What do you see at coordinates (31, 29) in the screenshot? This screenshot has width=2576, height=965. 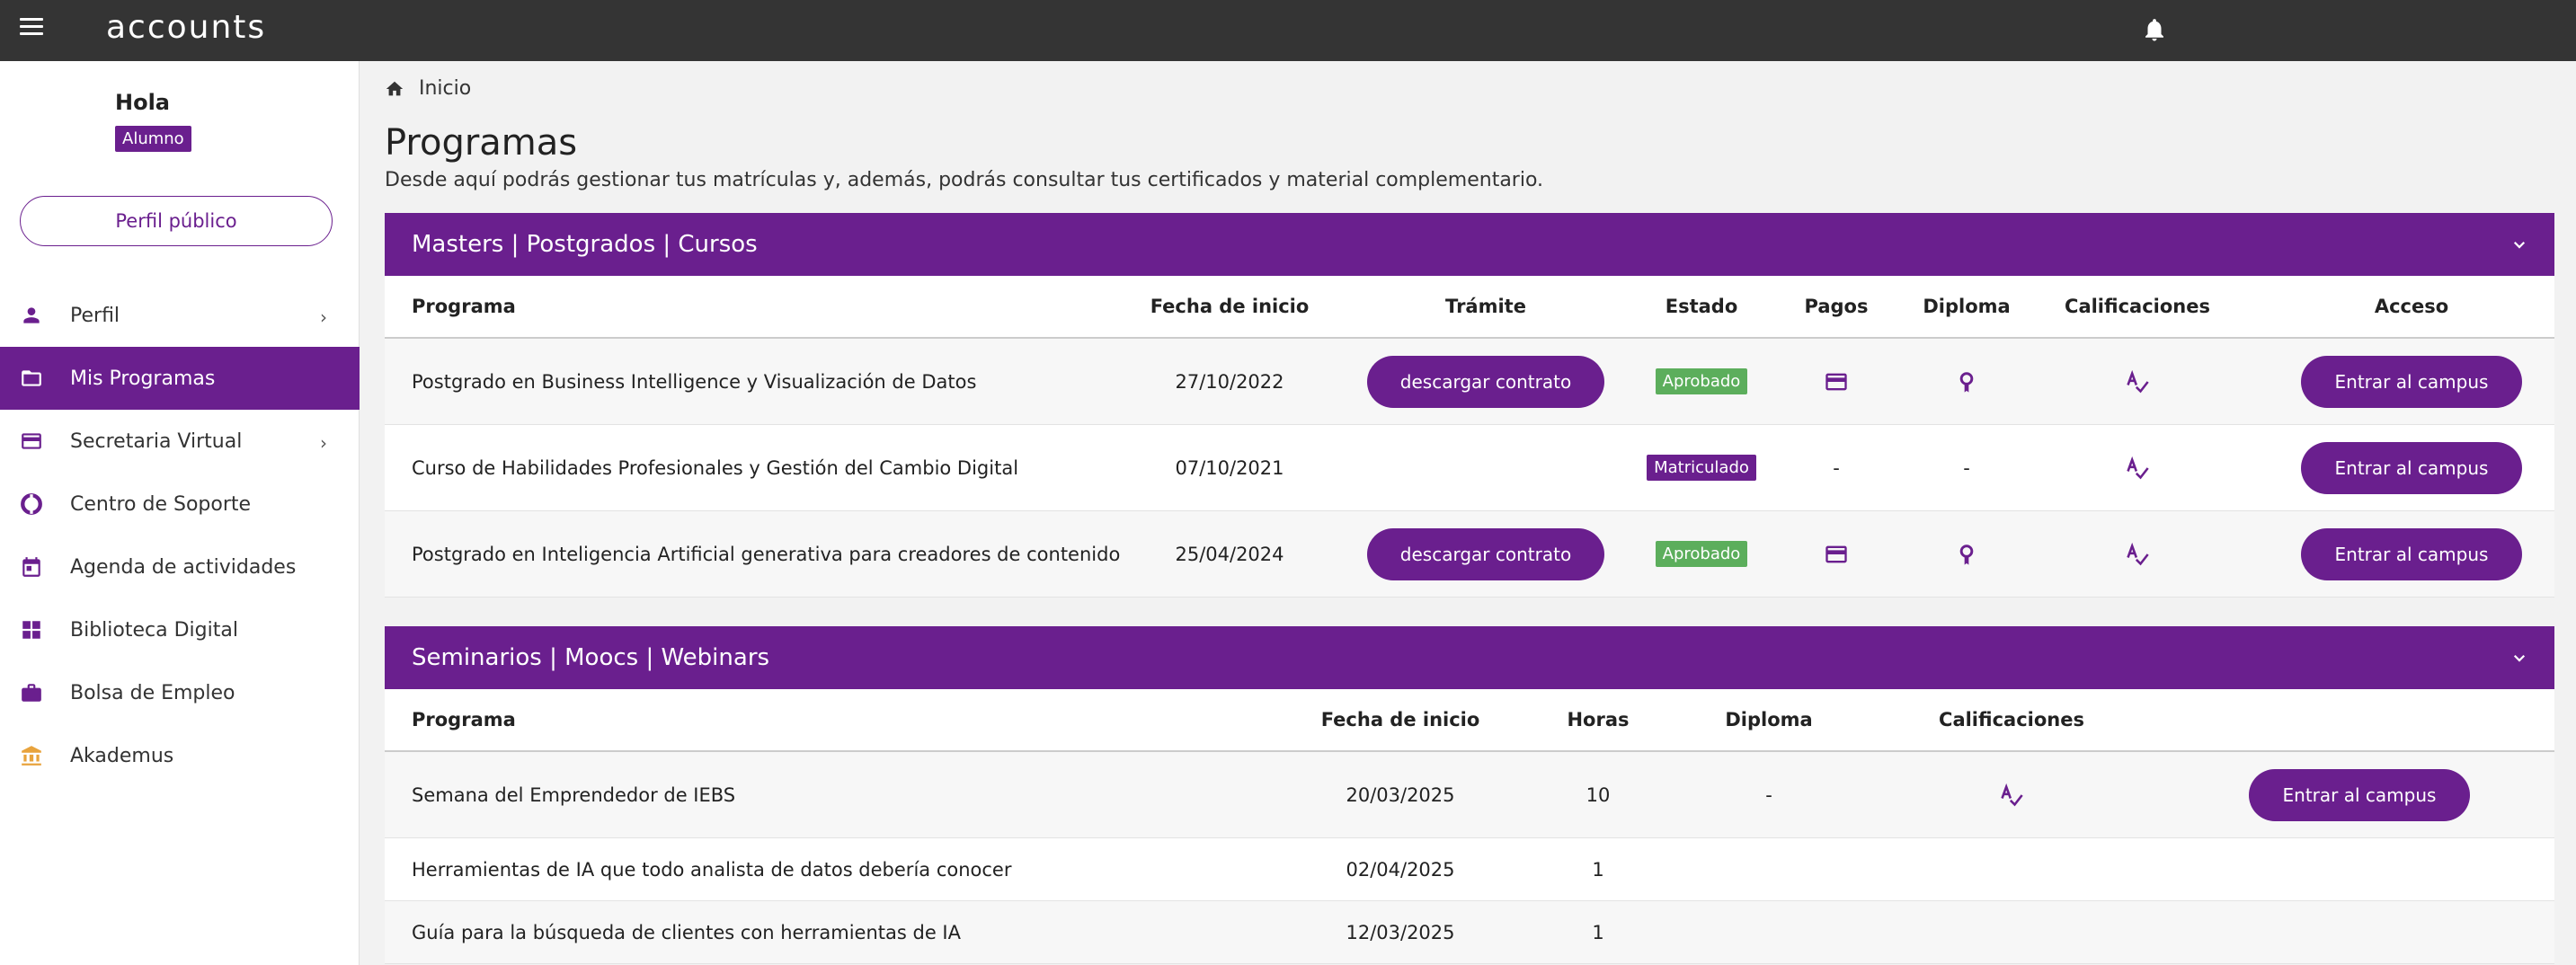 I see `menu-icon` at bounding box center [31, 29].